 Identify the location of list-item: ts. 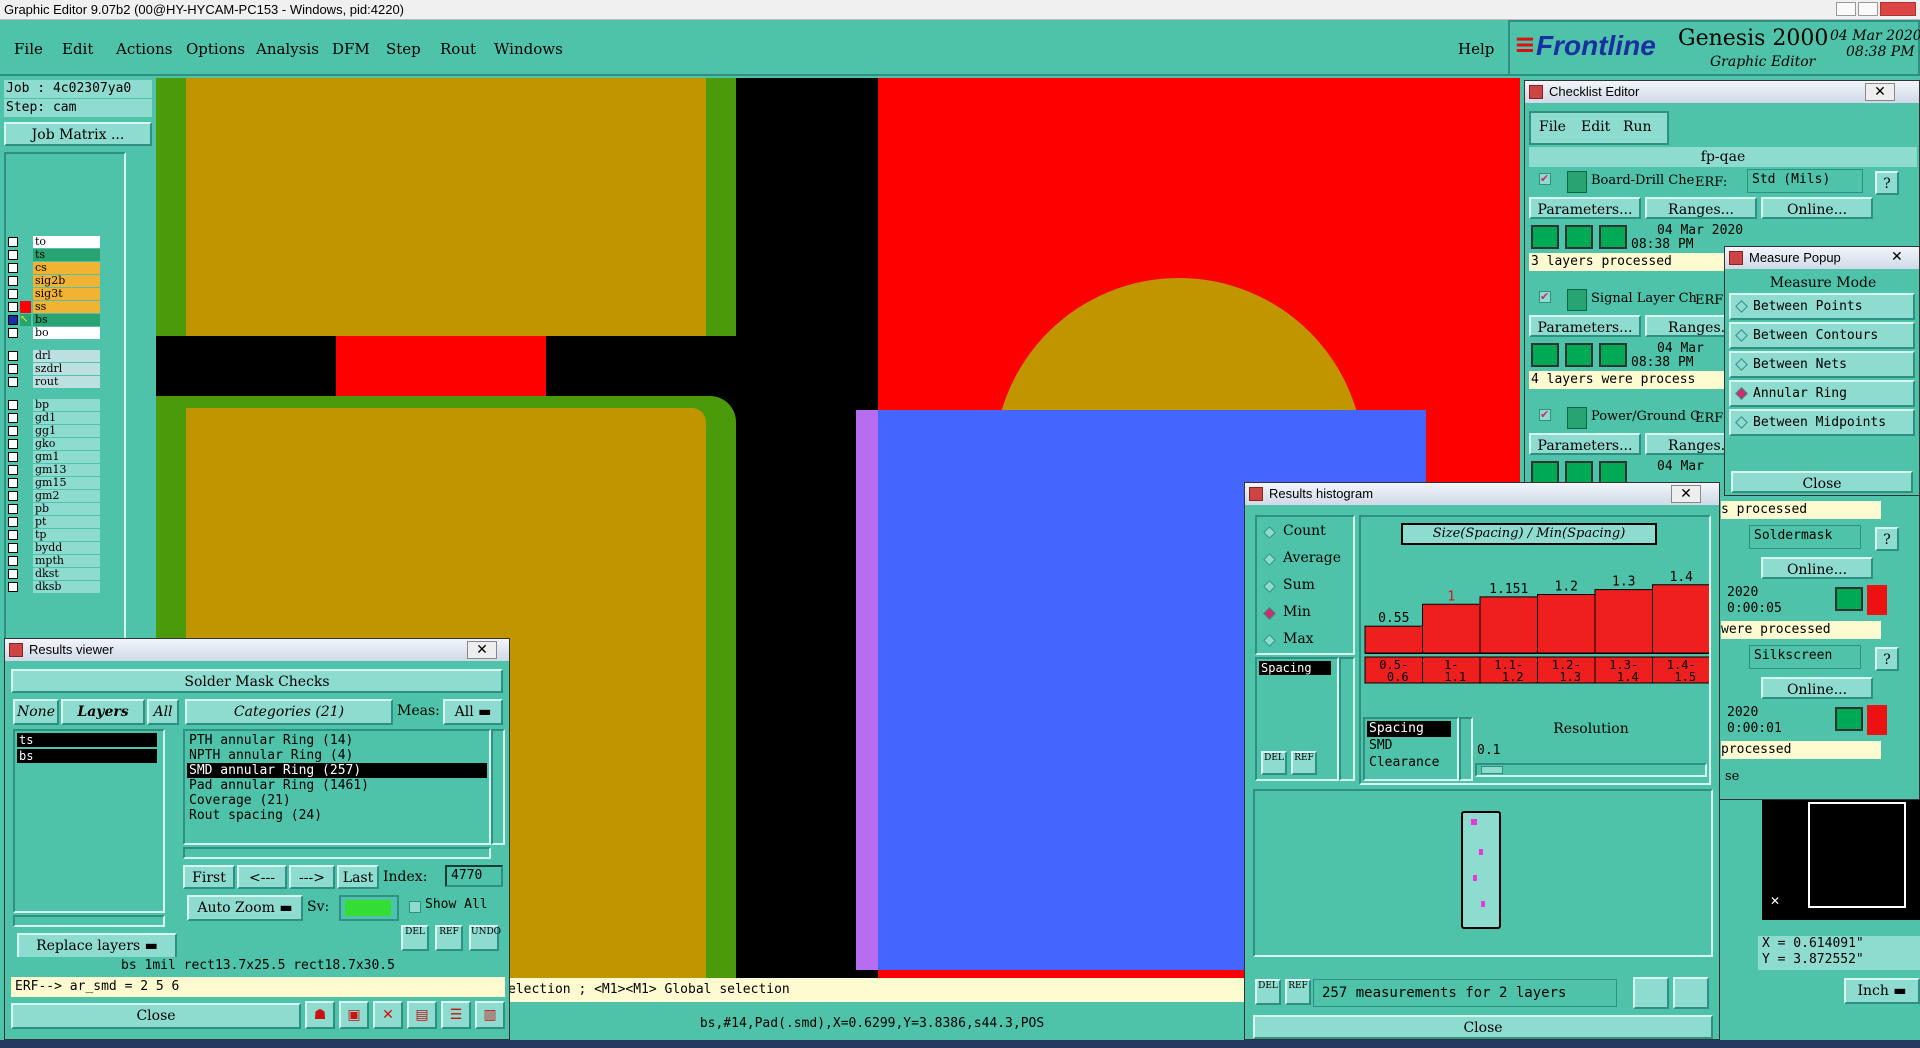
(87, 740).